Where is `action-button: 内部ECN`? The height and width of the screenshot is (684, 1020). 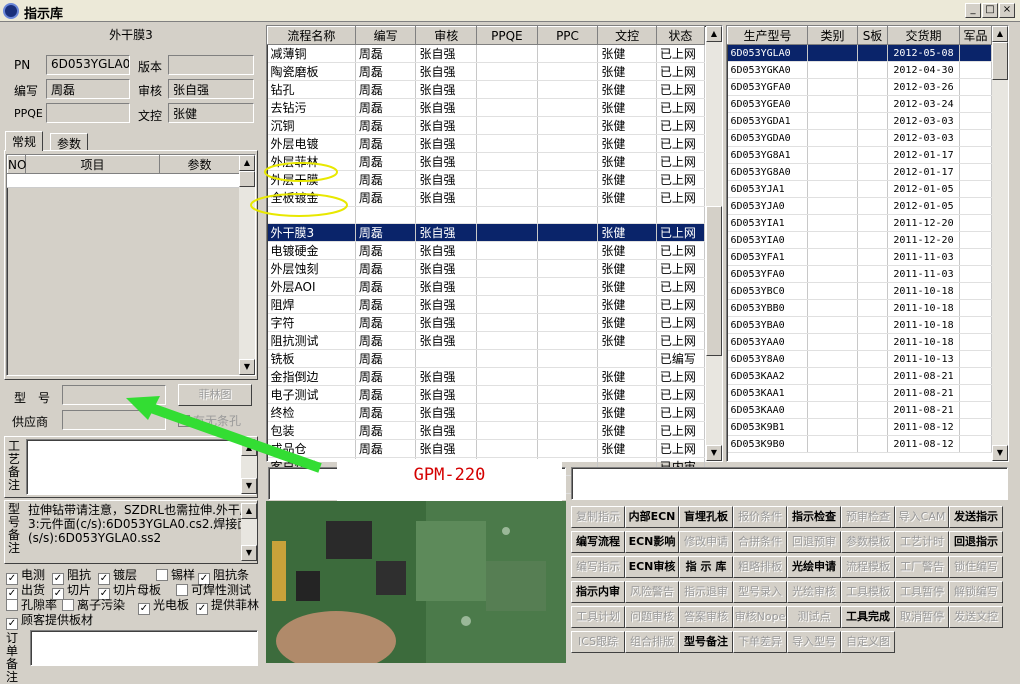
action-button: 内部ECN is located at coordinates (652, 517).